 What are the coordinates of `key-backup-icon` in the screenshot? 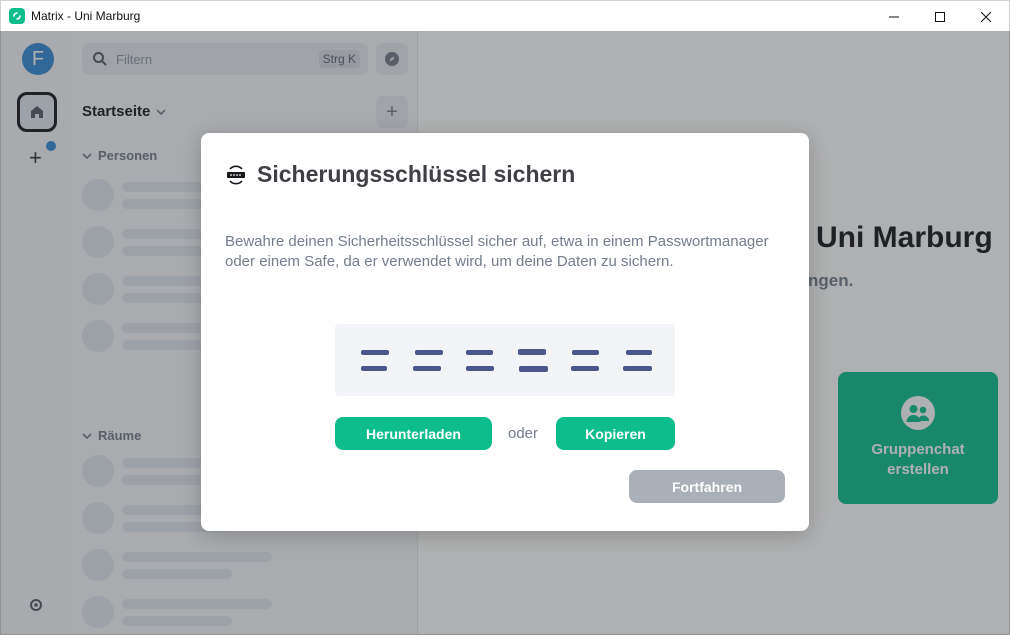 It's located at (236, 174).